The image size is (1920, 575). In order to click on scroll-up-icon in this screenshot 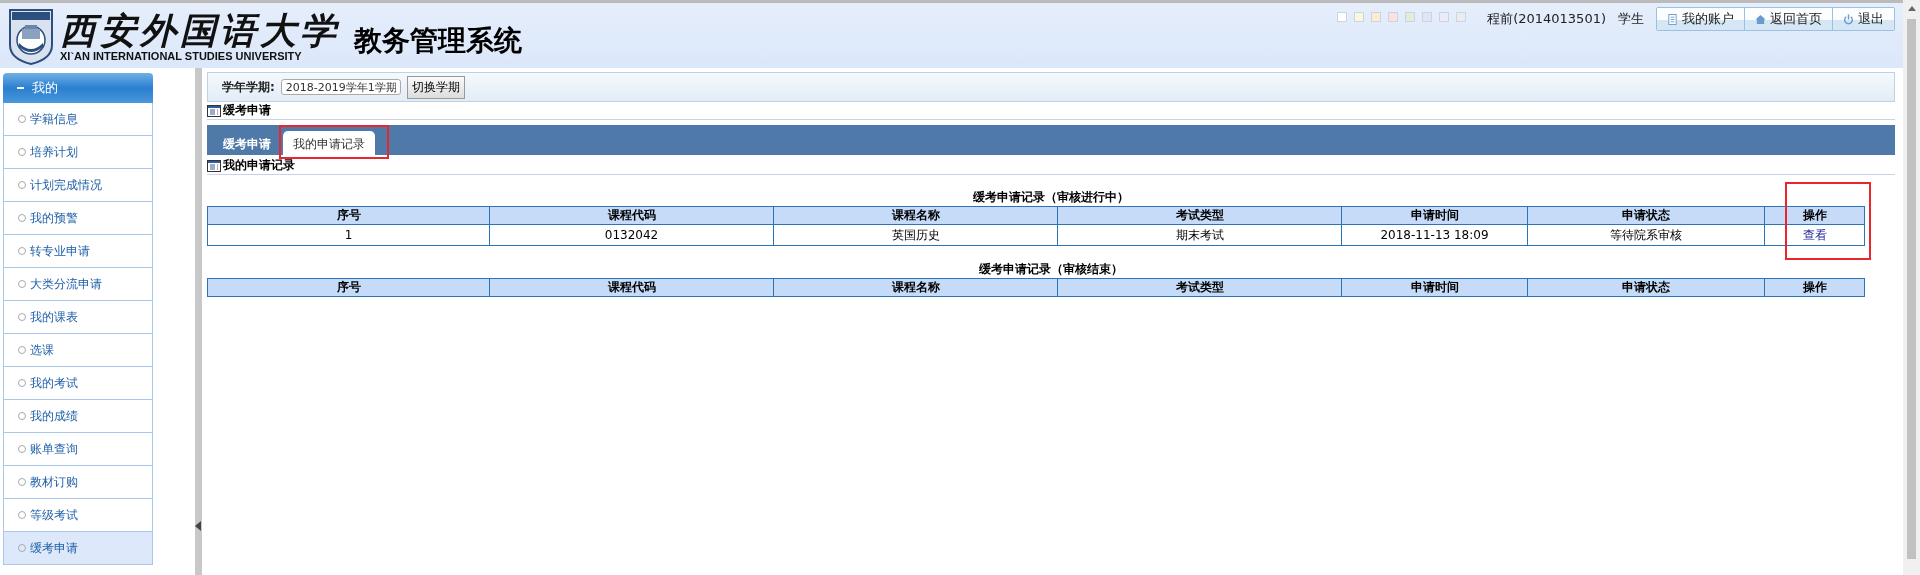, I will do `click(1911, 8)`.